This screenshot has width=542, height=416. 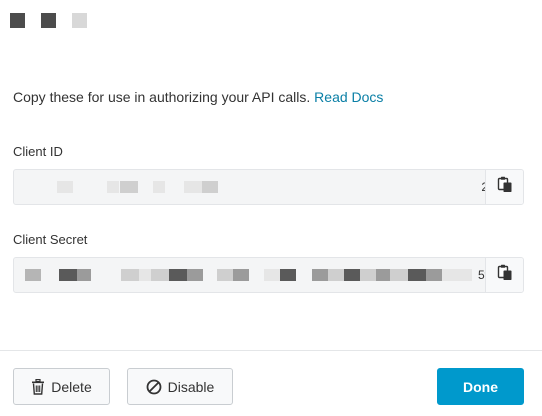 I want to click on delete-button: Delete, so click(x=61, y=386).